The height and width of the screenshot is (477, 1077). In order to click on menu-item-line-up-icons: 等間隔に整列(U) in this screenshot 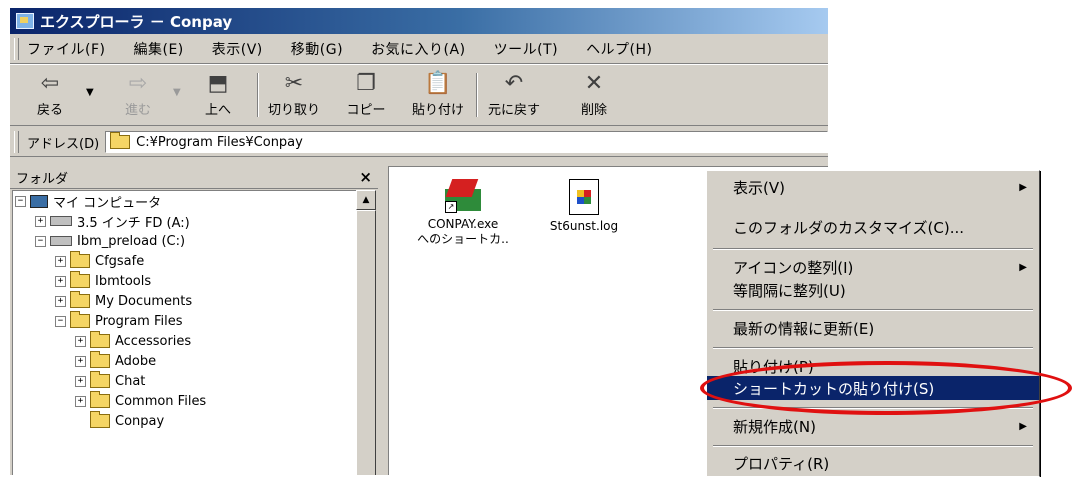, I will do `click(873, 290)`.